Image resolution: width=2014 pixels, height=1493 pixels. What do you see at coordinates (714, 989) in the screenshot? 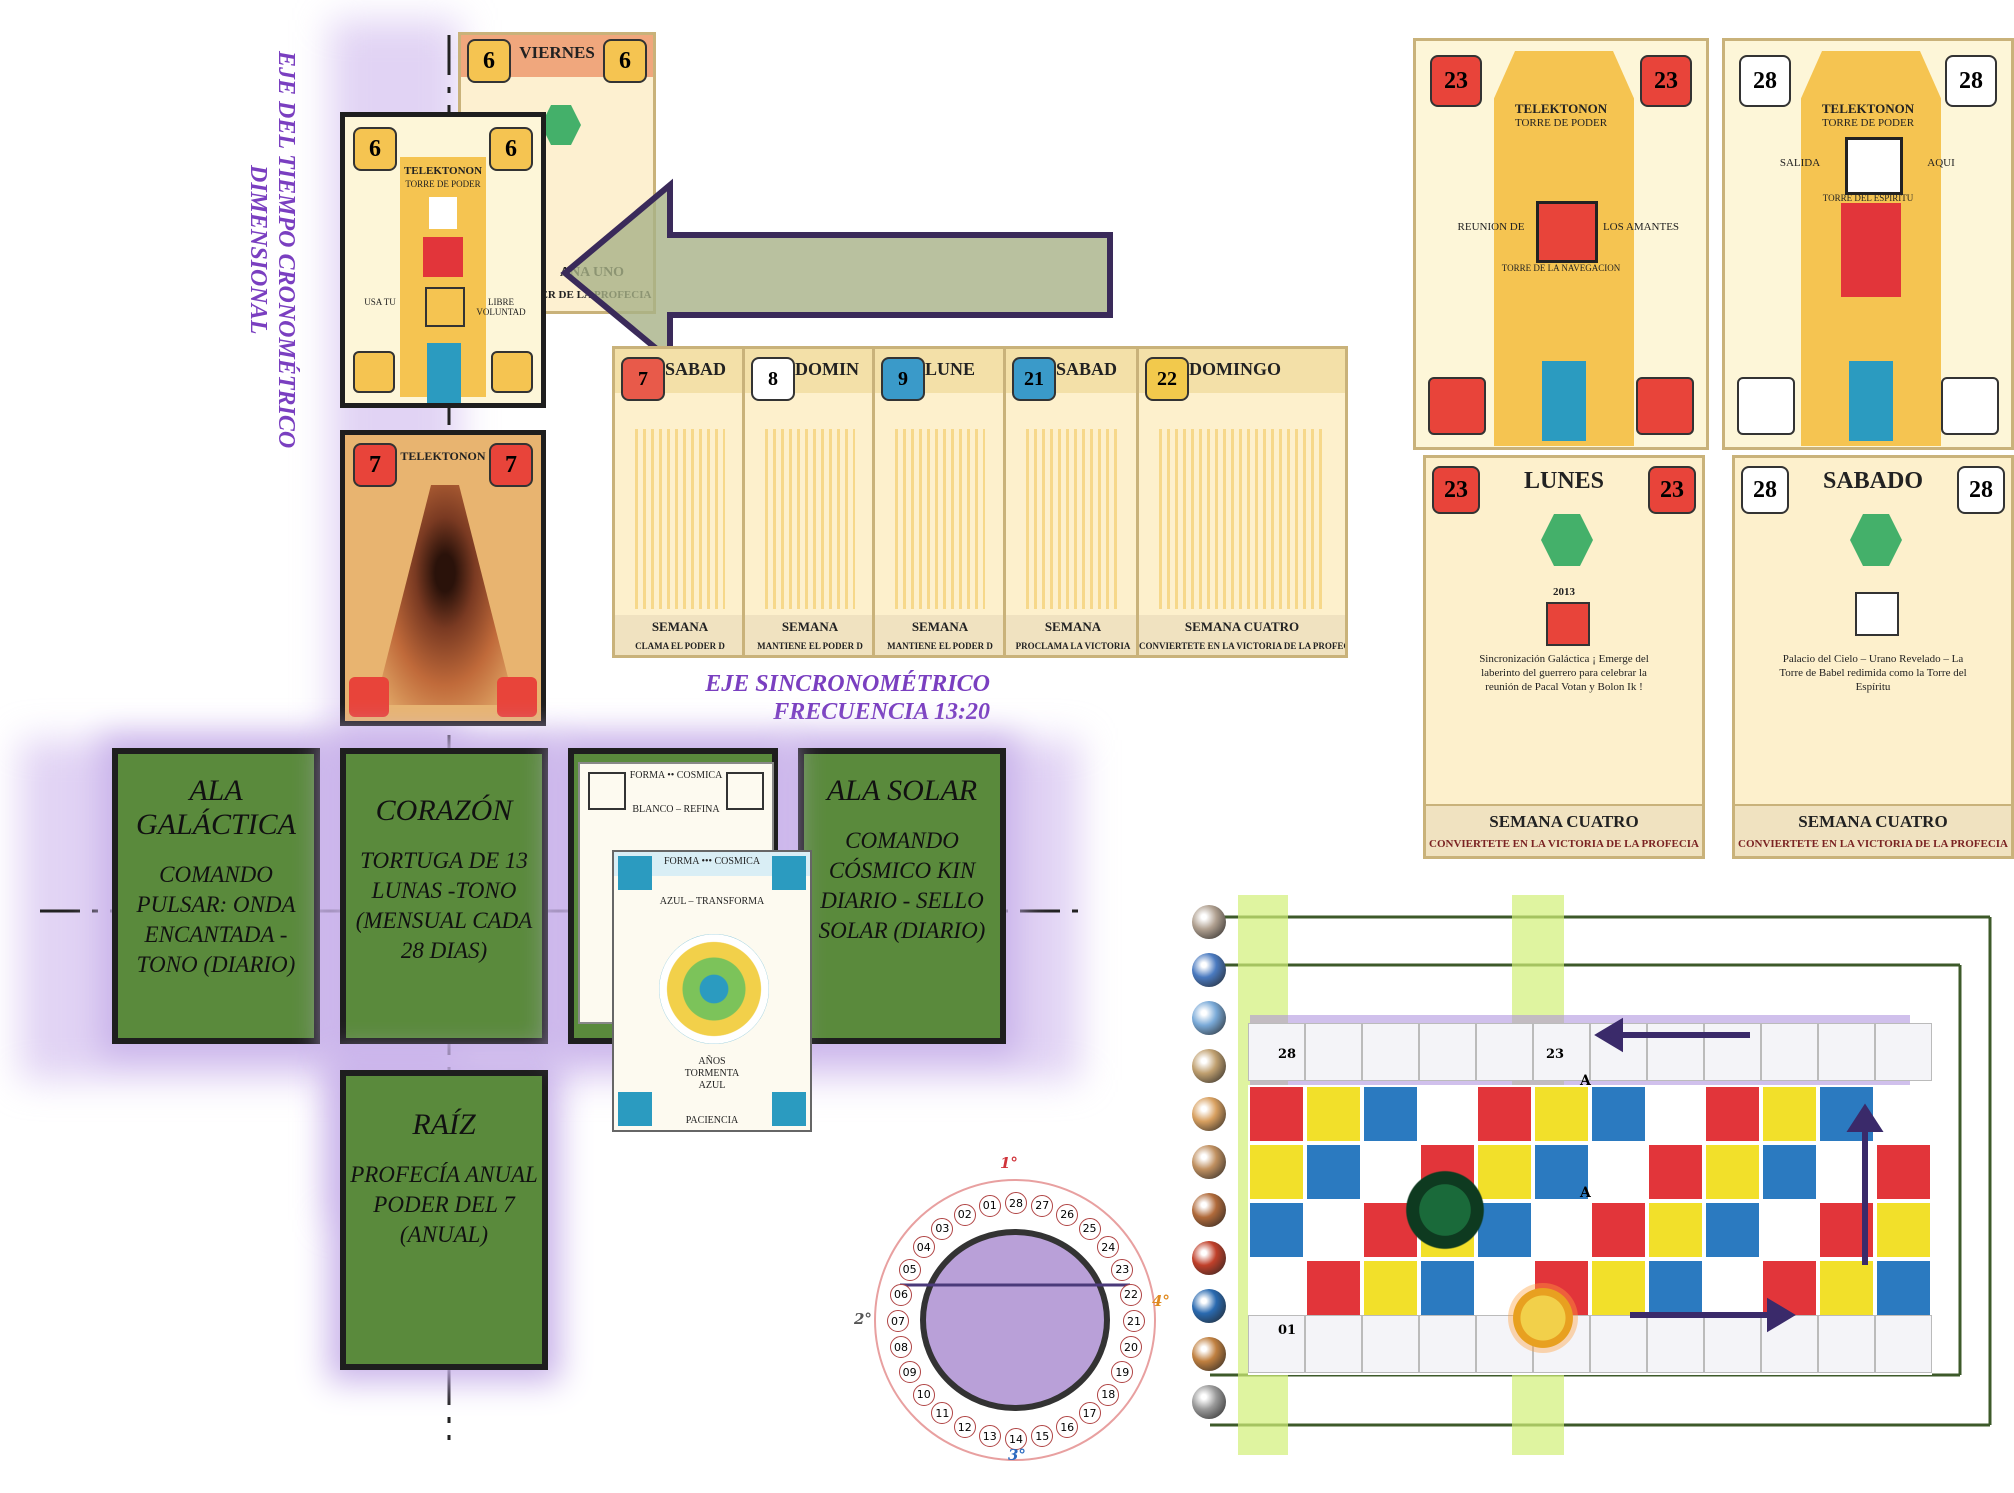
I see `mandala-icon` at bounding box center [714, 989].